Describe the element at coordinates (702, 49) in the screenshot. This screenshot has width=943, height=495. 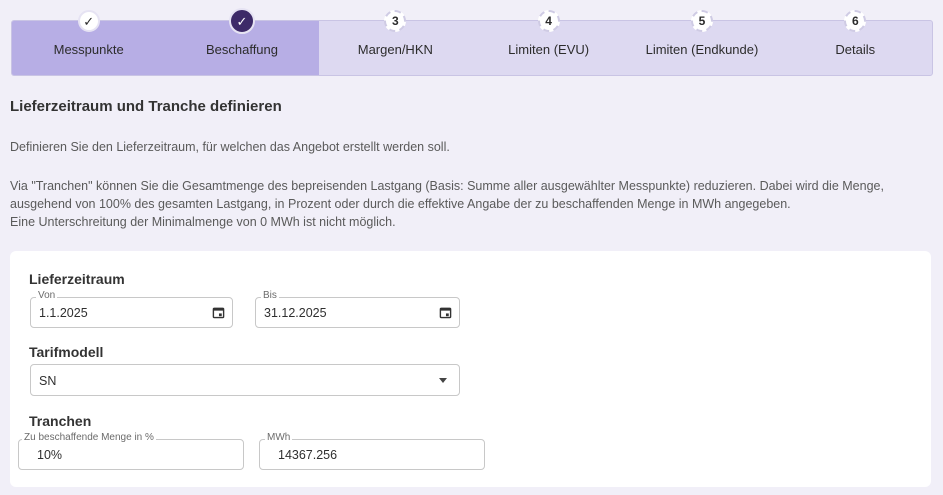
I see `step-label: Limiten (Endkunde)` at that location.